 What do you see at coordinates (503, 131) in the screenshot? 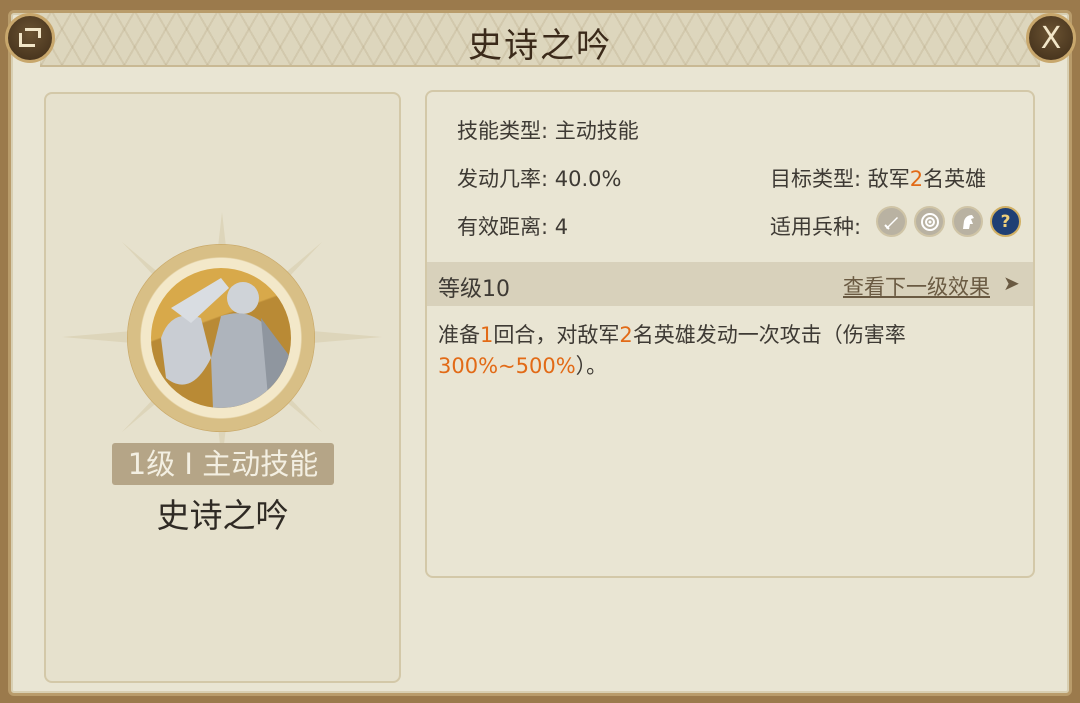
I see `skill-type-label: 技能类型:` at bounding box center [503, 131].